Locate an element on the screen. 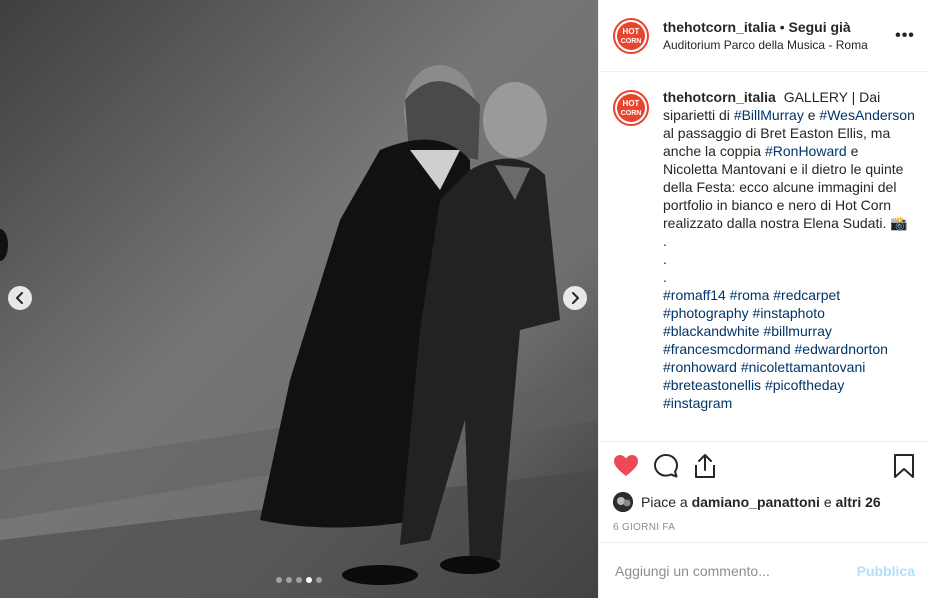 The width and height of the screenshot is (929, 598). hashtag-link: #roma is located at coordinates (750, 295).